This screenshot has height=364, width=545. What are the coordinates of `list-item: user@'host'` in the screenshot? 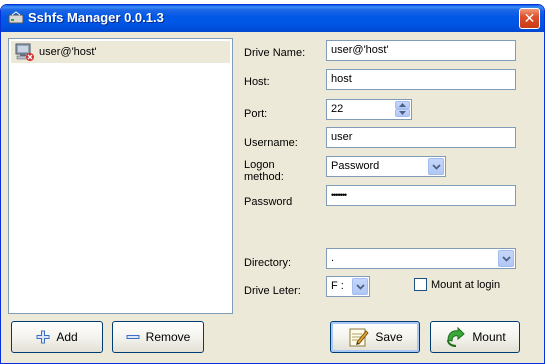 It's located at (120, 52).